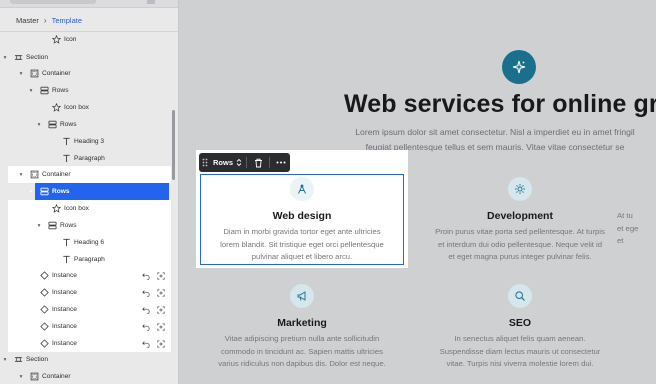 This screenshot has height=384, width=656. Describe the element at coordinates (302, 296) in the screenshot. I see `megaphone-icon` at that location.